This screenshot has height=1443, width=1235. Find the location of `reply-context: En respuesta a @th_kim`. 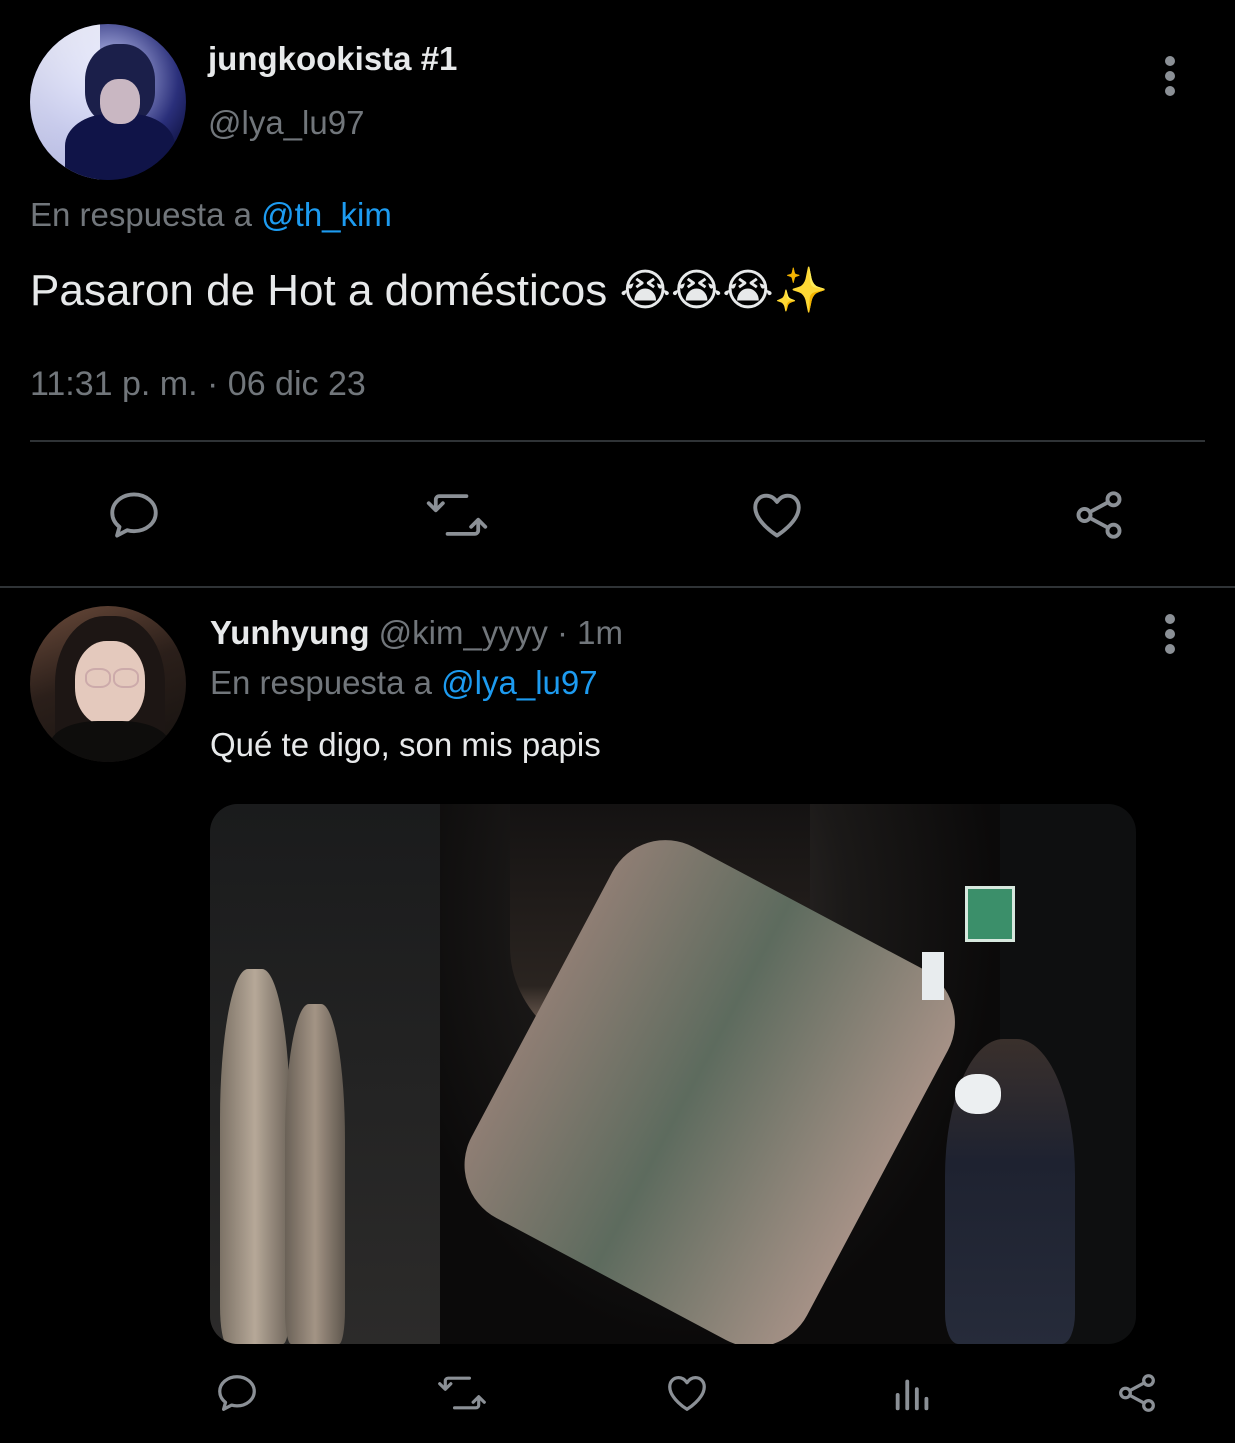

reply-context: En respuesta a @th_kim is located at coordinates (211, 215).